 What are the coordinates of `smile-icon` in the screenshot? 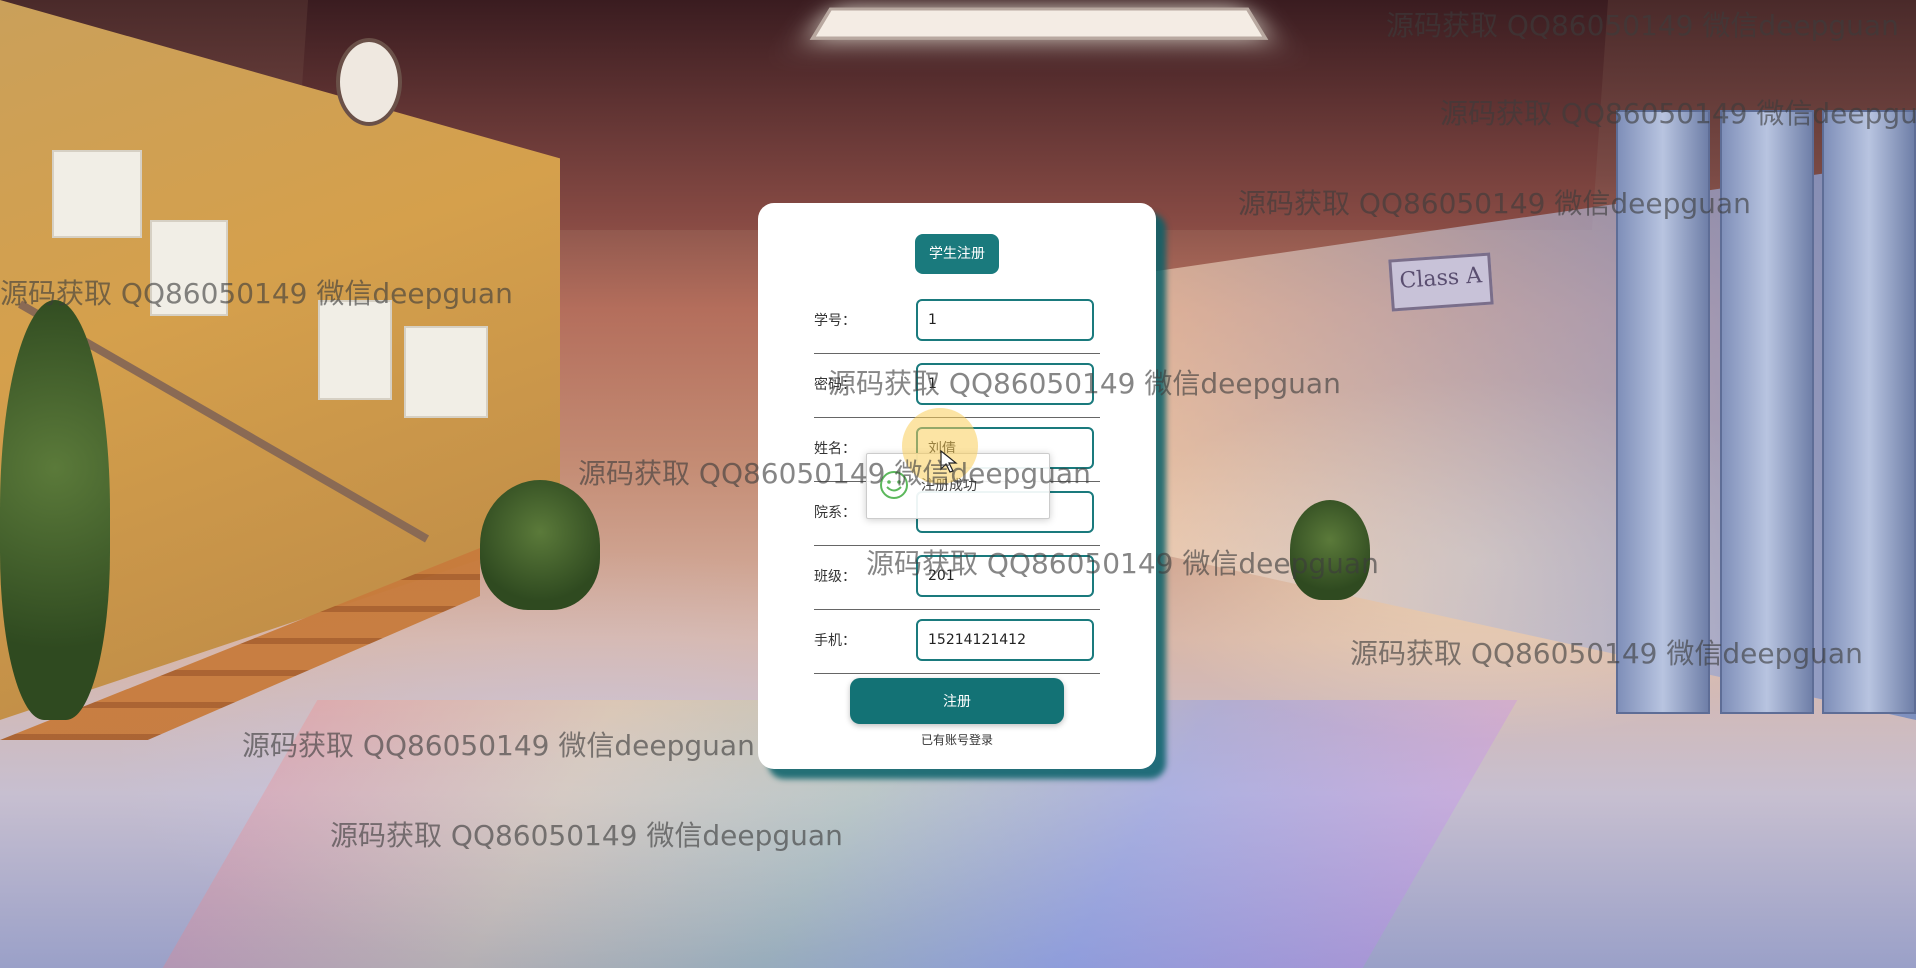 It's located at (894, 485).